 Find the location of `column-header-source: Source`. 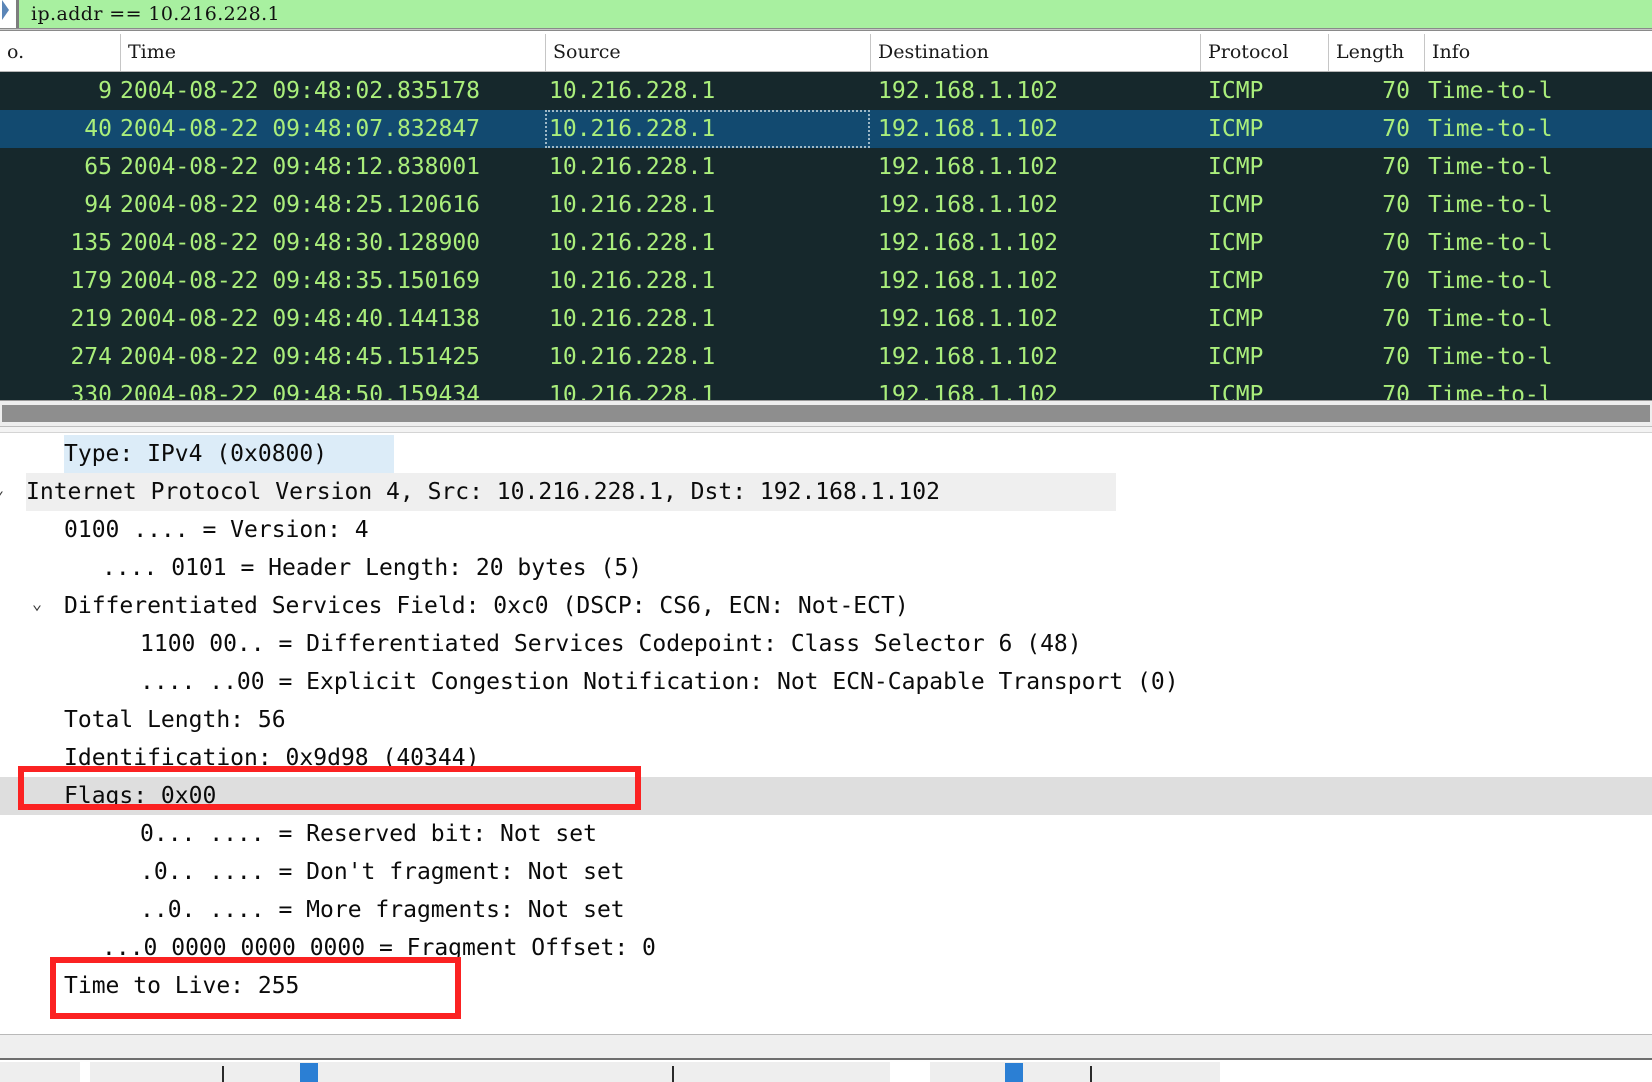

column-header-source: Source is located at coordinates (707, 52).